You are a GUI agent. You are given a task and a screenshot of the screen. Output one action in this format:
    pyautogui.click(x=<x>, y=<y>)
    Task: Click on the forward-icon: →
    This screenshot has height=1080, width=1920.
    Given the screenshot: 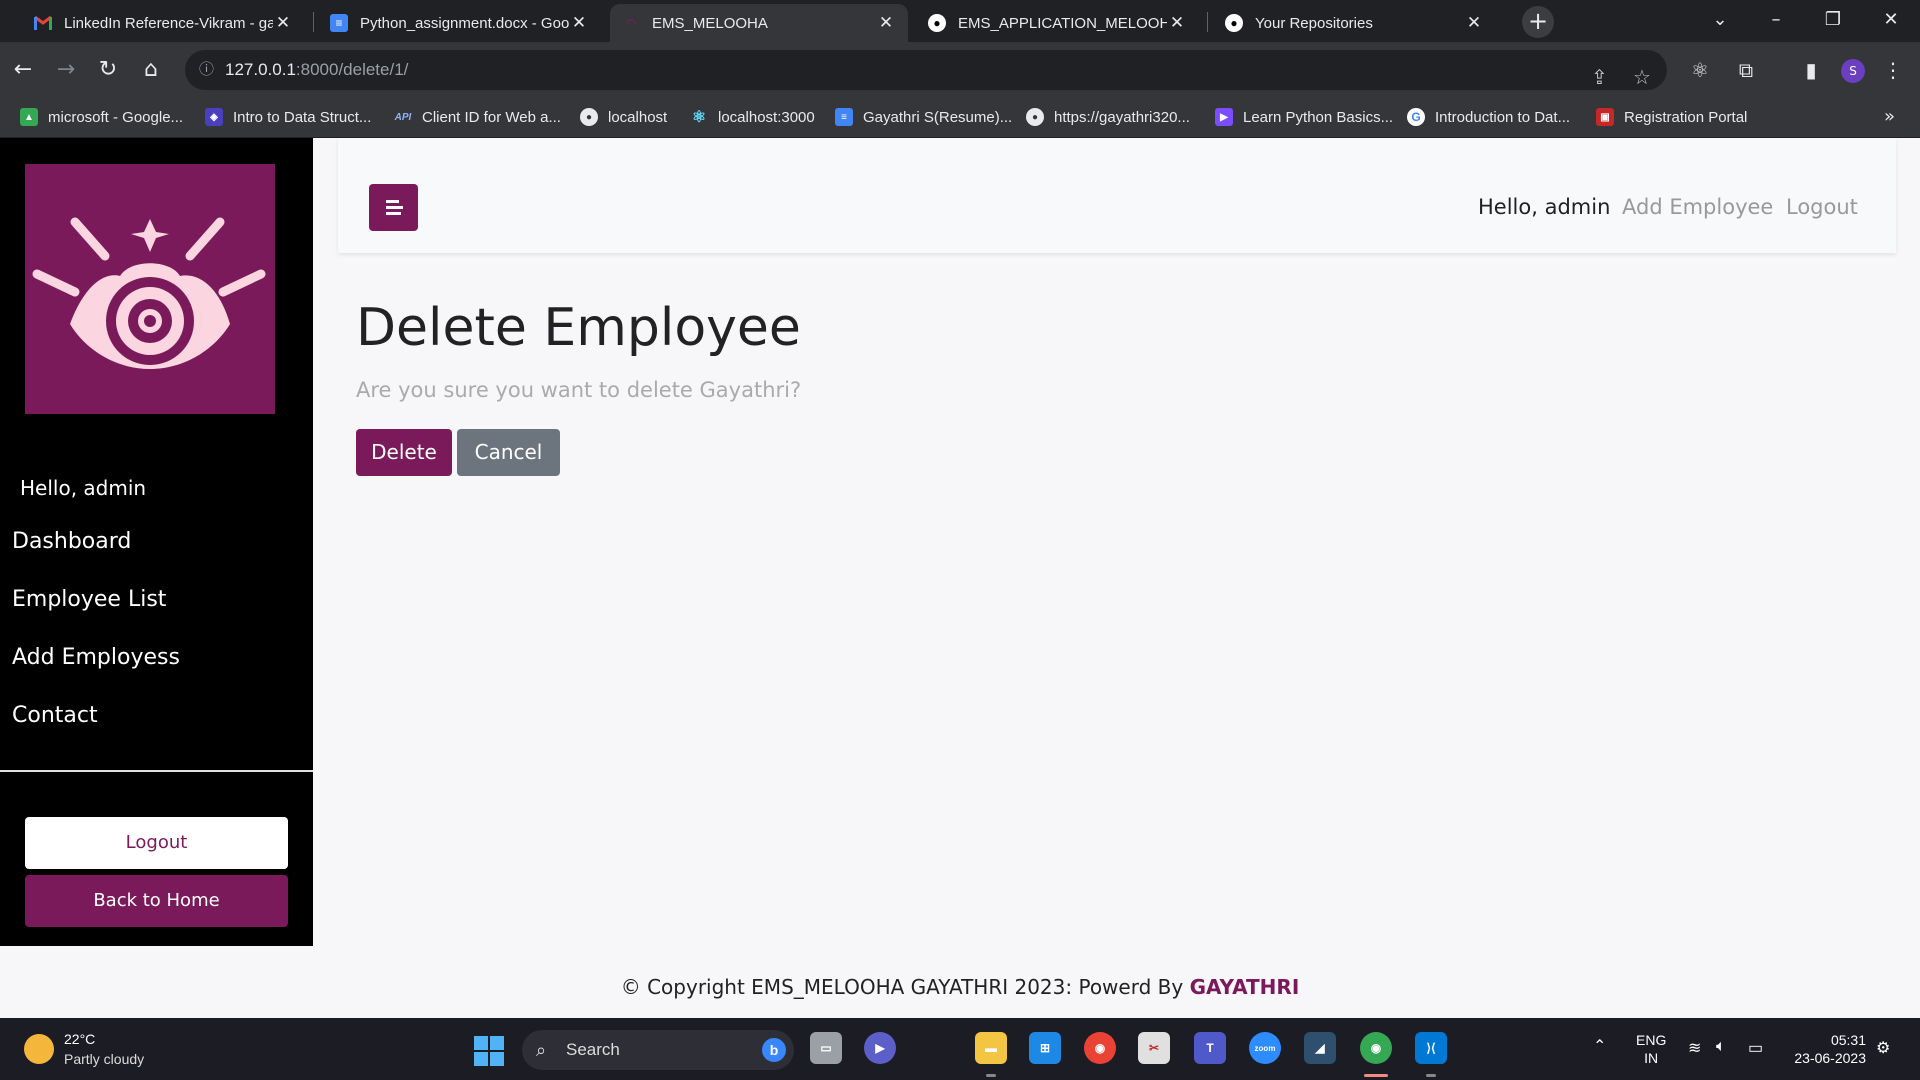 What is the action you would take?
    pyautogui.click(x=66, y=70)
    